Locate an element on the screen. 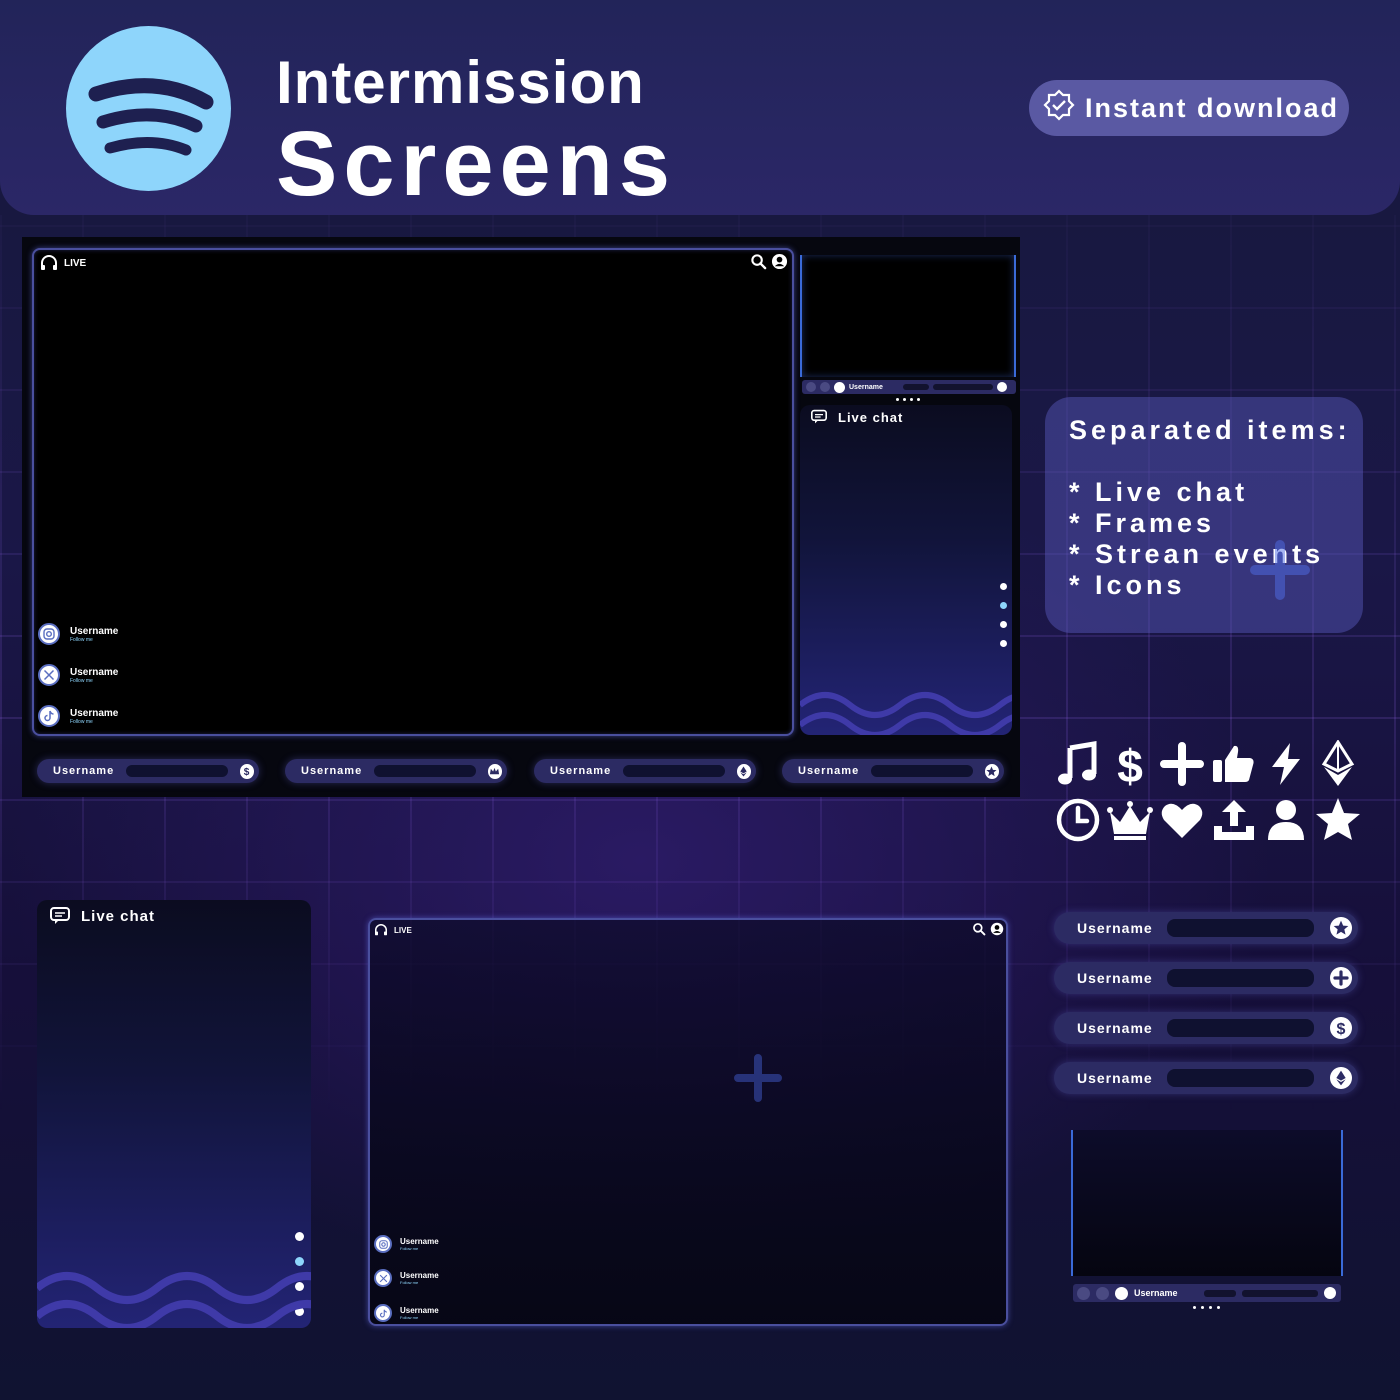 The height and width of the screenshot is (1400, 1400). separated-title: Separated items: is located at coordinates (1210, 430).